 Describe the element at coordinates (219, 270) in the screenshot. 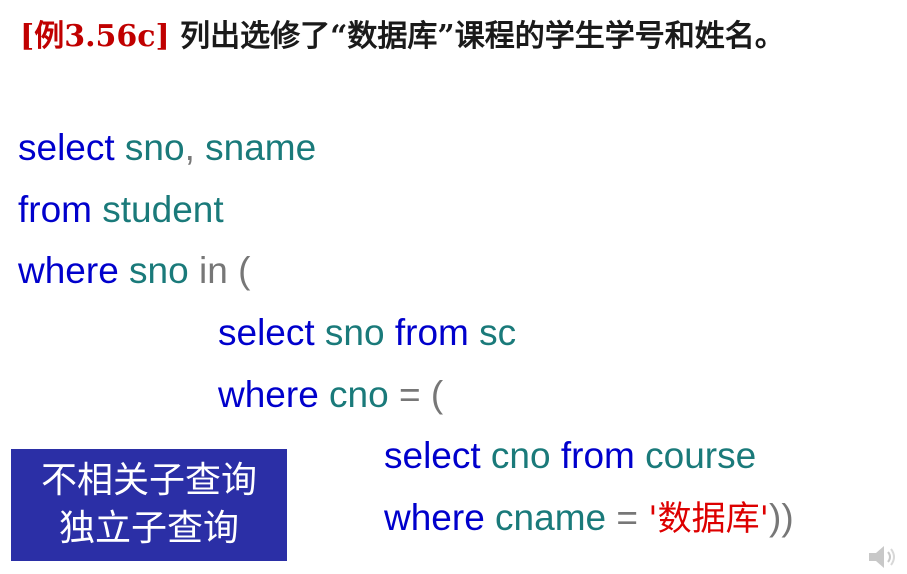

I see `operator-in: in (` at that location.